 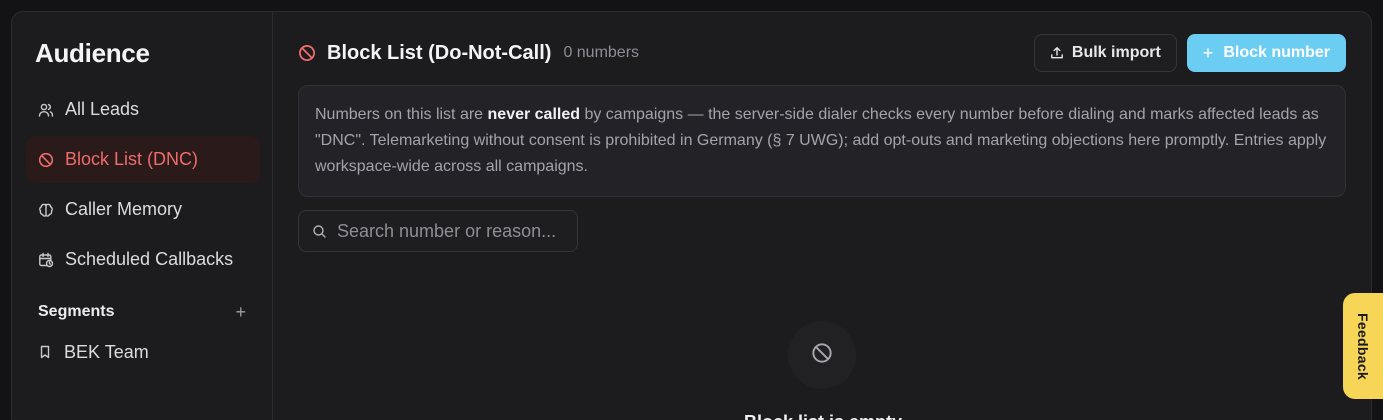 What do you see at coordinates (46, 110) in the screenshot?
I see `users-icon` at bounding box center [46, 110].